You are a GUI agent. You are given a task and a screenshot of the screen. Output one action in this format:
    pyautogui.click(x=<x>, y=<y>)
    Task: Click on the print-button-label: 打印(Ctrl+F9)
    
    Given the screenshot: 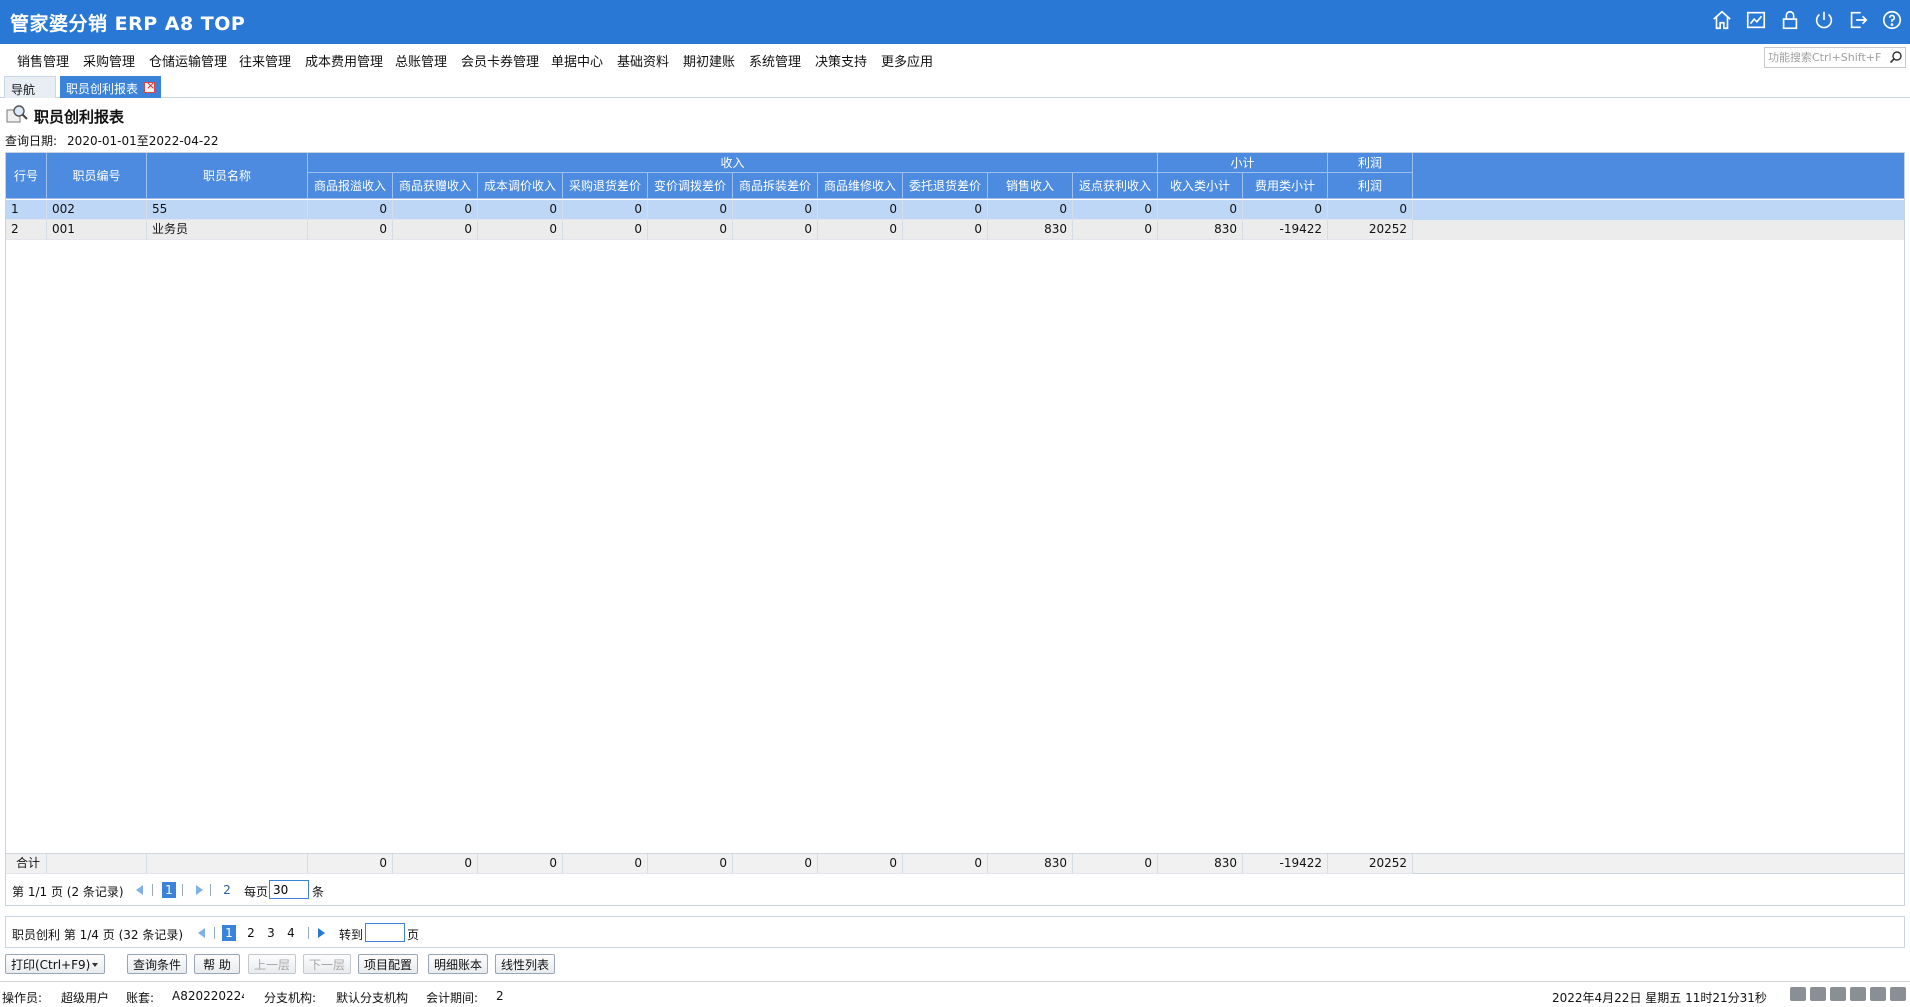 What is the action you would take?
    pyautogui.click(x=51, y=964)
    